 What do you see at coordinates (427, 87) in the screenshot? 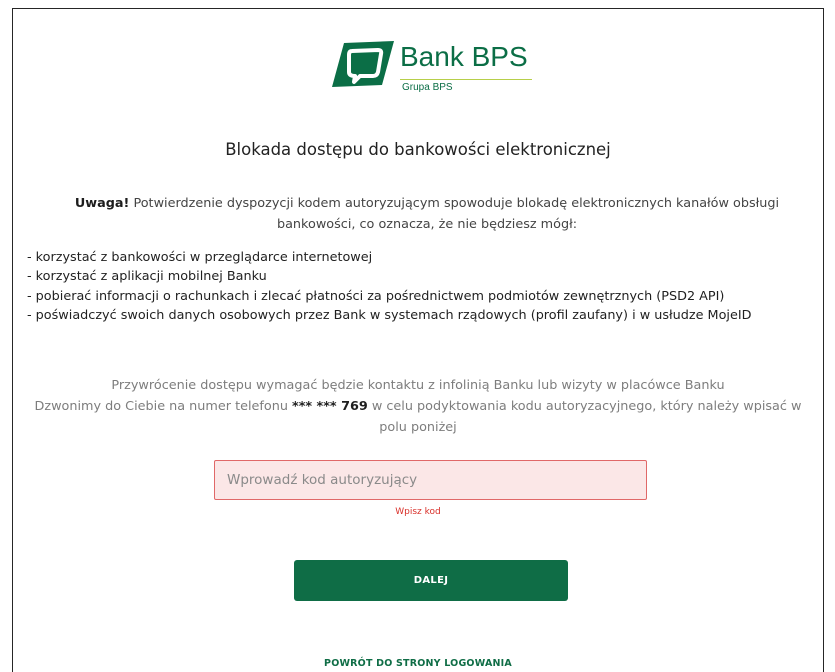
I see `brand-subtitle: Grupa BPS` at bounding box center [427, 87].